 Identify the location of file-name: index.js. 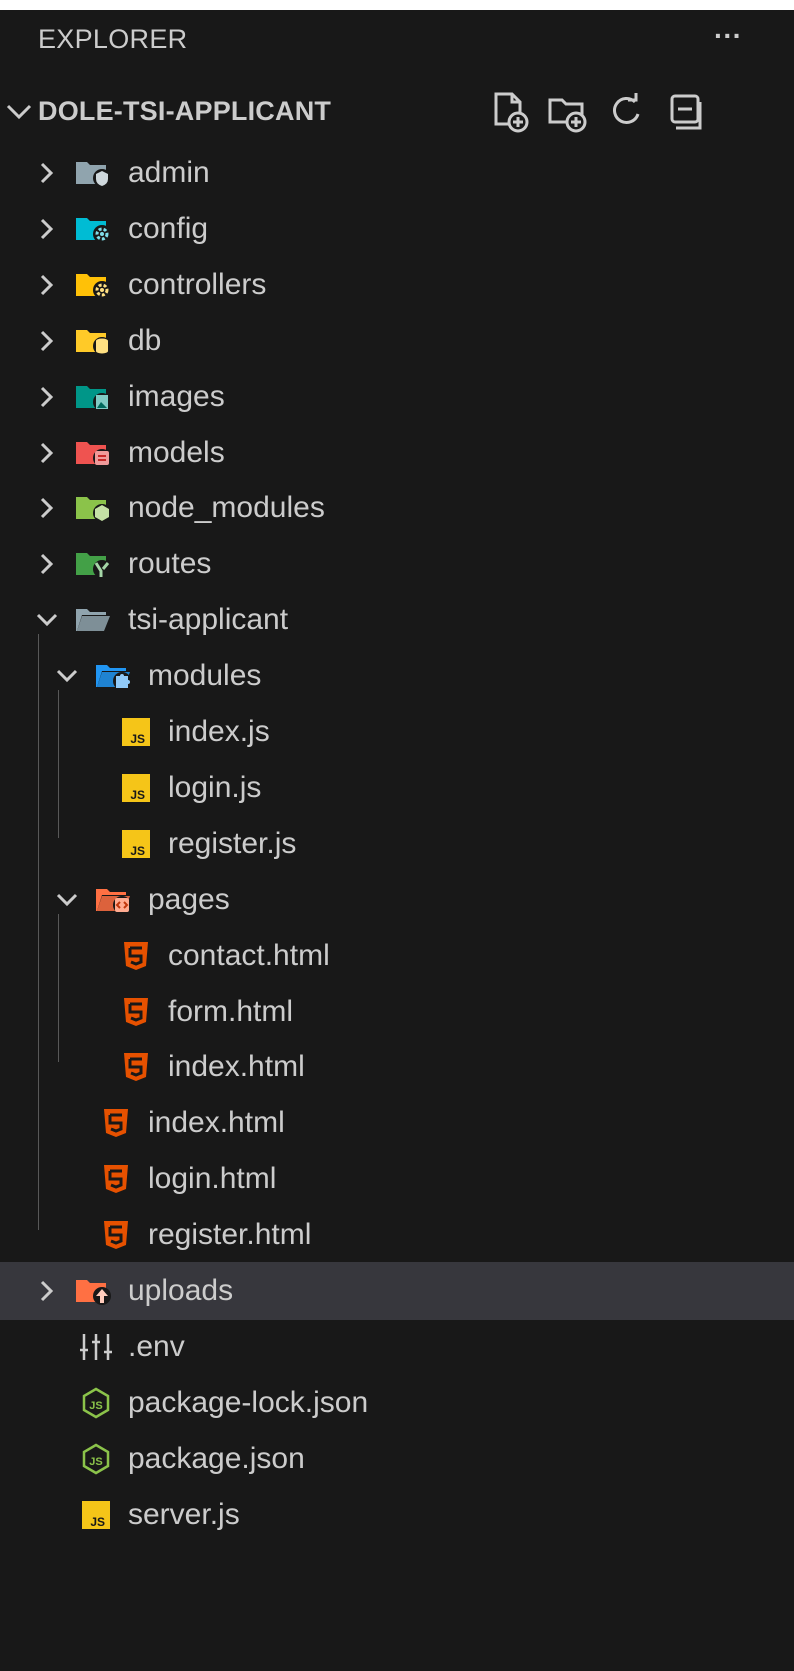
(219, 731).